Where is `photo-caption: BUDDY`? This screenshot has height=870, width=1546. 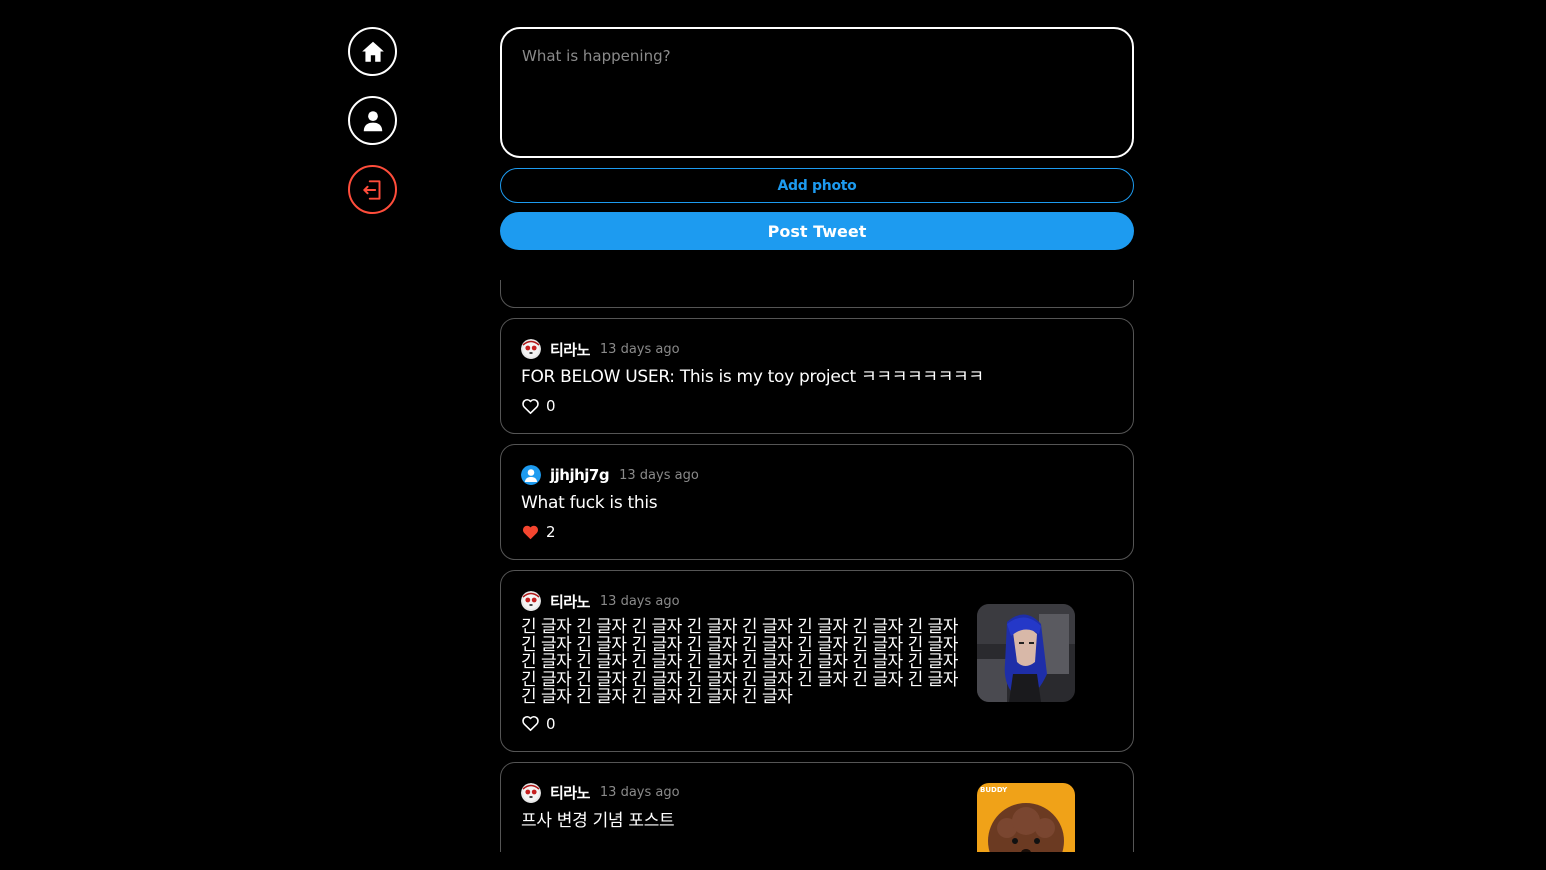
photo-caption: BUDDY is located at coordinates (994, 790).